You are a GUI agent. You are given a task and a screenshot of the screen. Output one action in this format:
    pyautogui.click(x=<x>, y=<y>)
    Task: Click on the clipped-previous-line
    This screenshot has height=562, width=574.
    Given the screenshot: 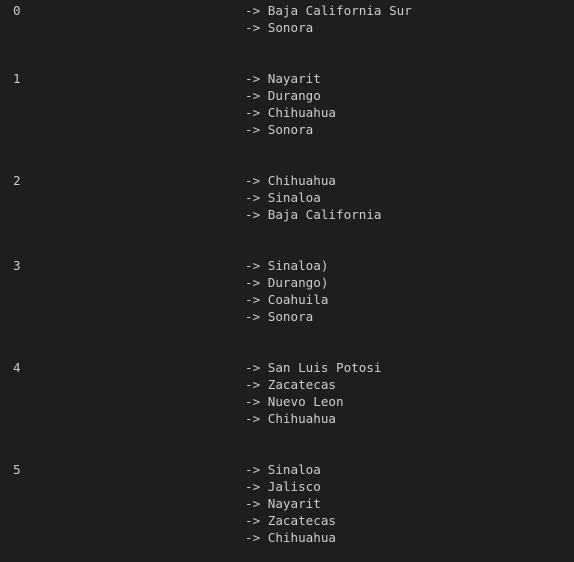 What is the action you would take?
    pyautogui.click(x=135, y=1)
    